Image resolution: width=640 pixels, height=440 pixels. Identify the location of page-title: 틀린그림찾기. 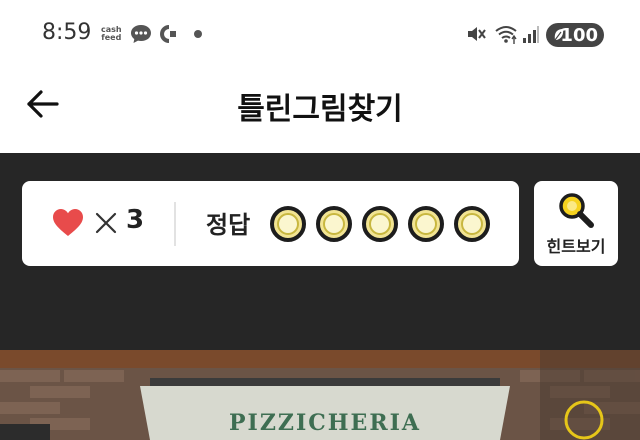
(320, 109).